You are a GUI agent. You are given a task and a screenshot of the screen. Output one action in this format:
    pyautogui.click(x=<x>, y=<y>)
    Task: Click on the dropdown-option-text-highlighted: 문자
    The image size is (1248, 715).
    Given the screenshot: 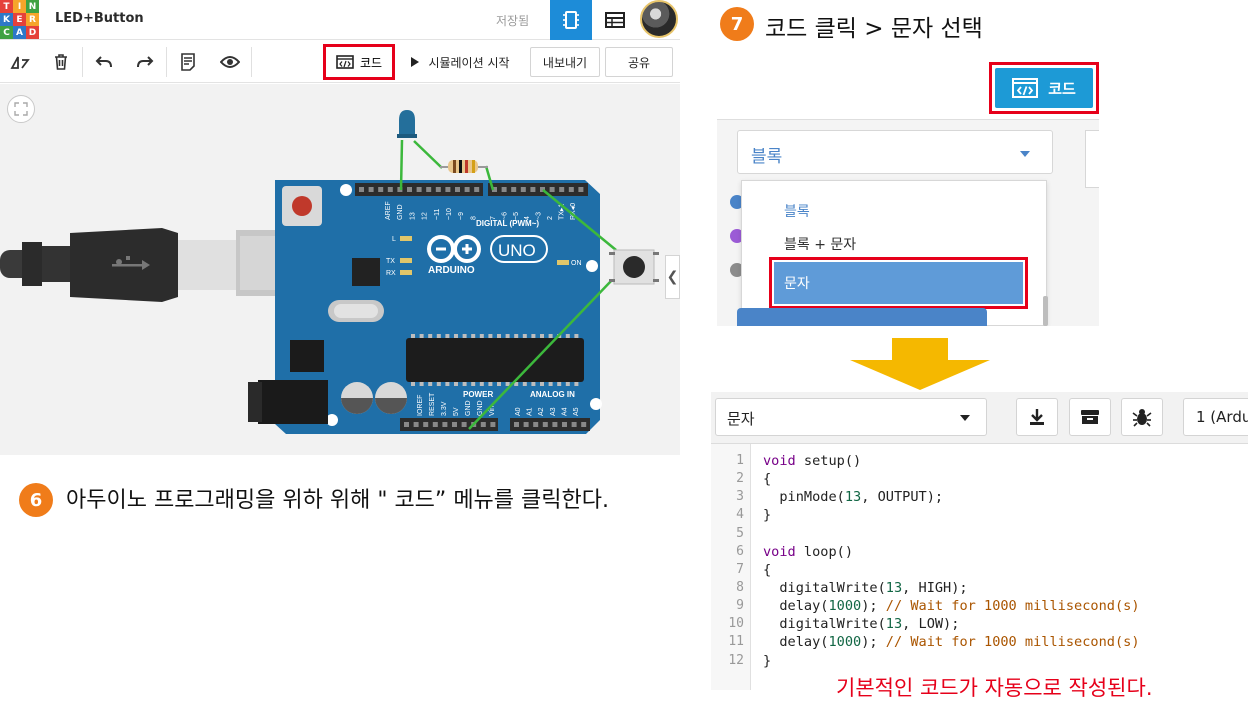 What is the action you would take?
    pyautogui.click(x=898, y=283)
    